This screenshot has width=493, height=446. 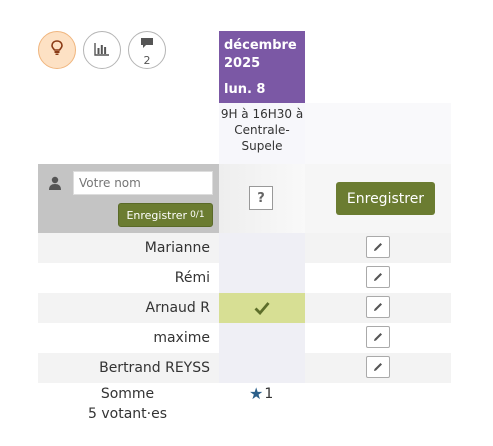 I want to click on table-row: Marianne, so click(x=244, y=248).